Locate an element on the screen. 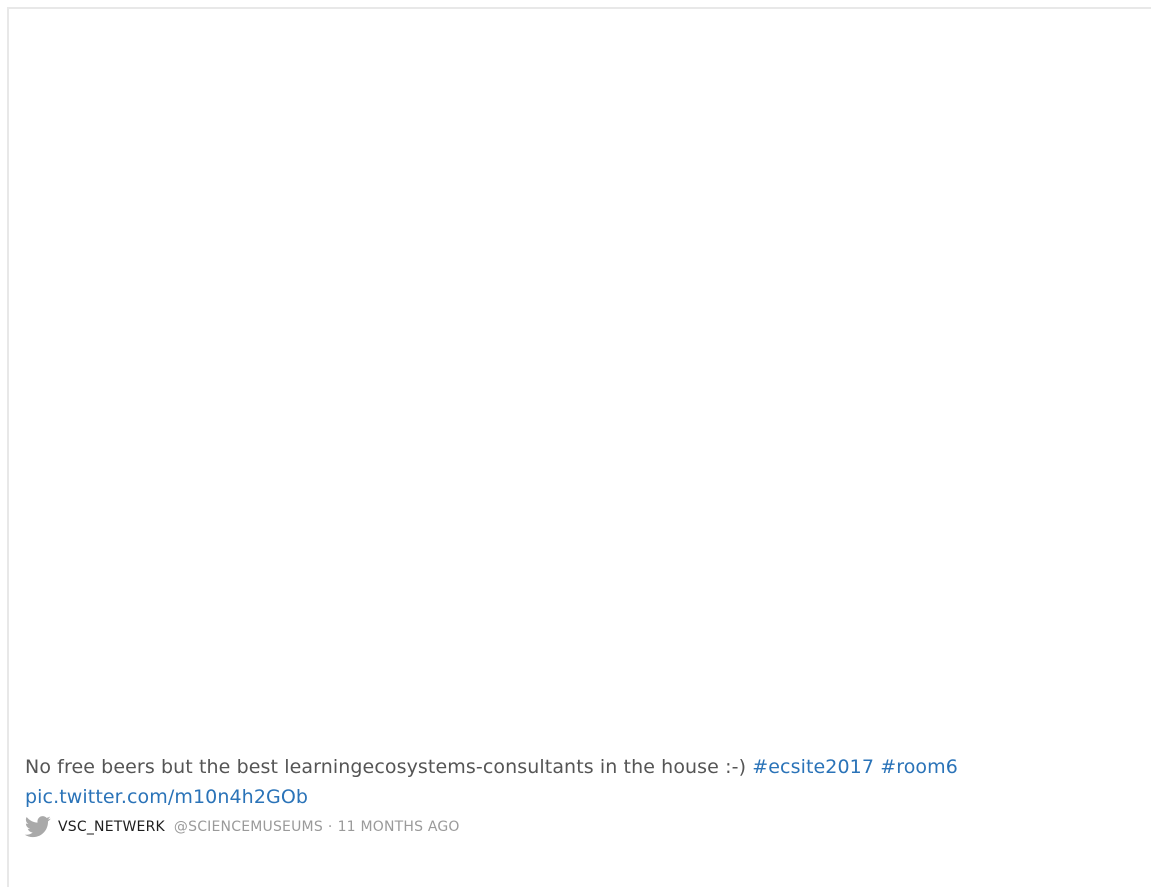 Image resolution: width=1151 pixels, height=887 pixels. twitter-bird-icon is located at coordinates (38, 827).